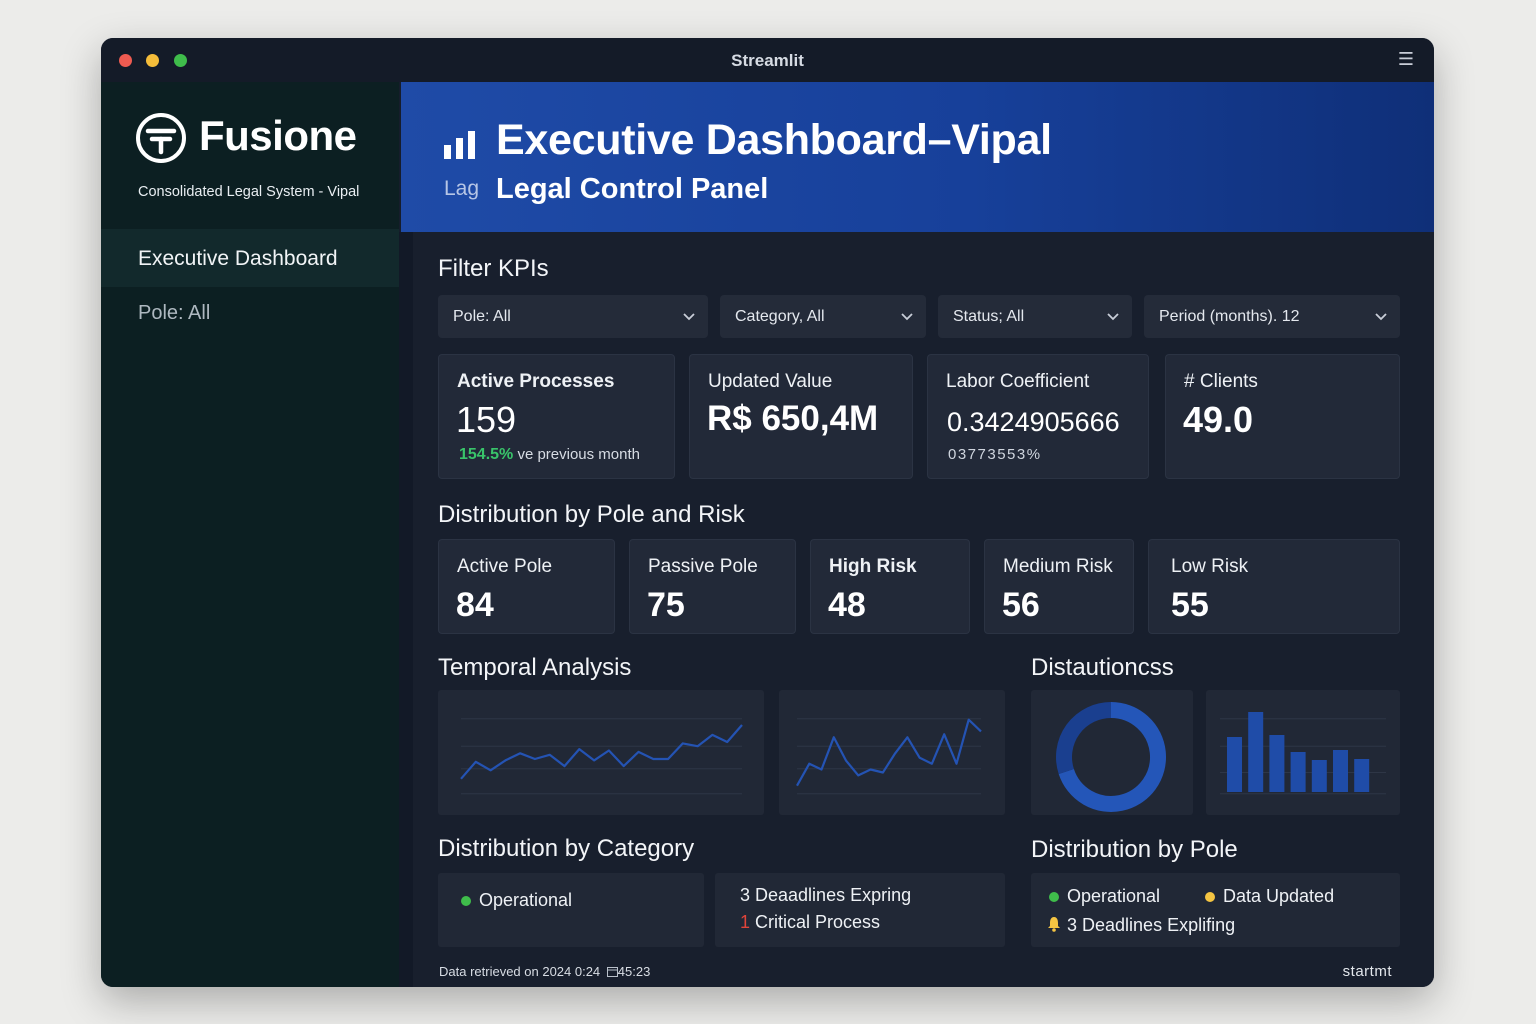 This screenshot has height=1024, width=1536. I want to click on medium-risk-card: Medium Risk 56, so click(1059, 586).